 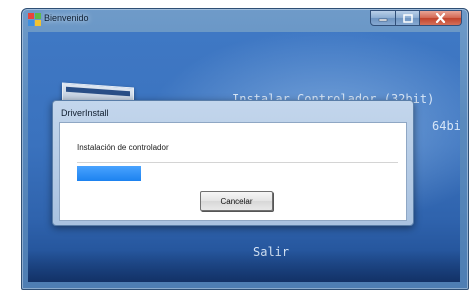 I want to click on minimize-icon, so click(x=383, y=20).